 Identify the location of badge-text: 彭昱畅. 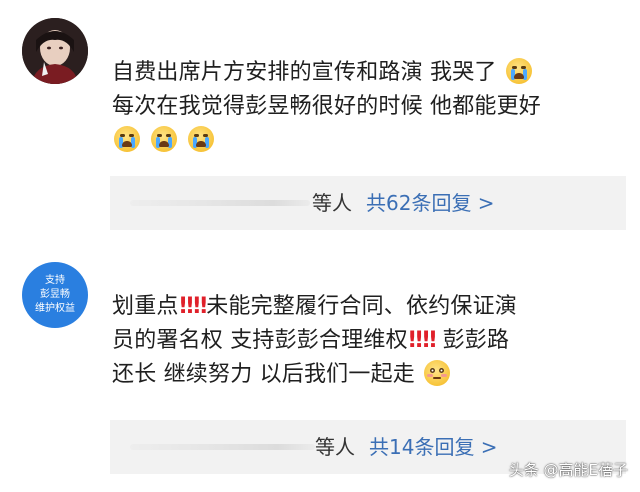
(55, 294).